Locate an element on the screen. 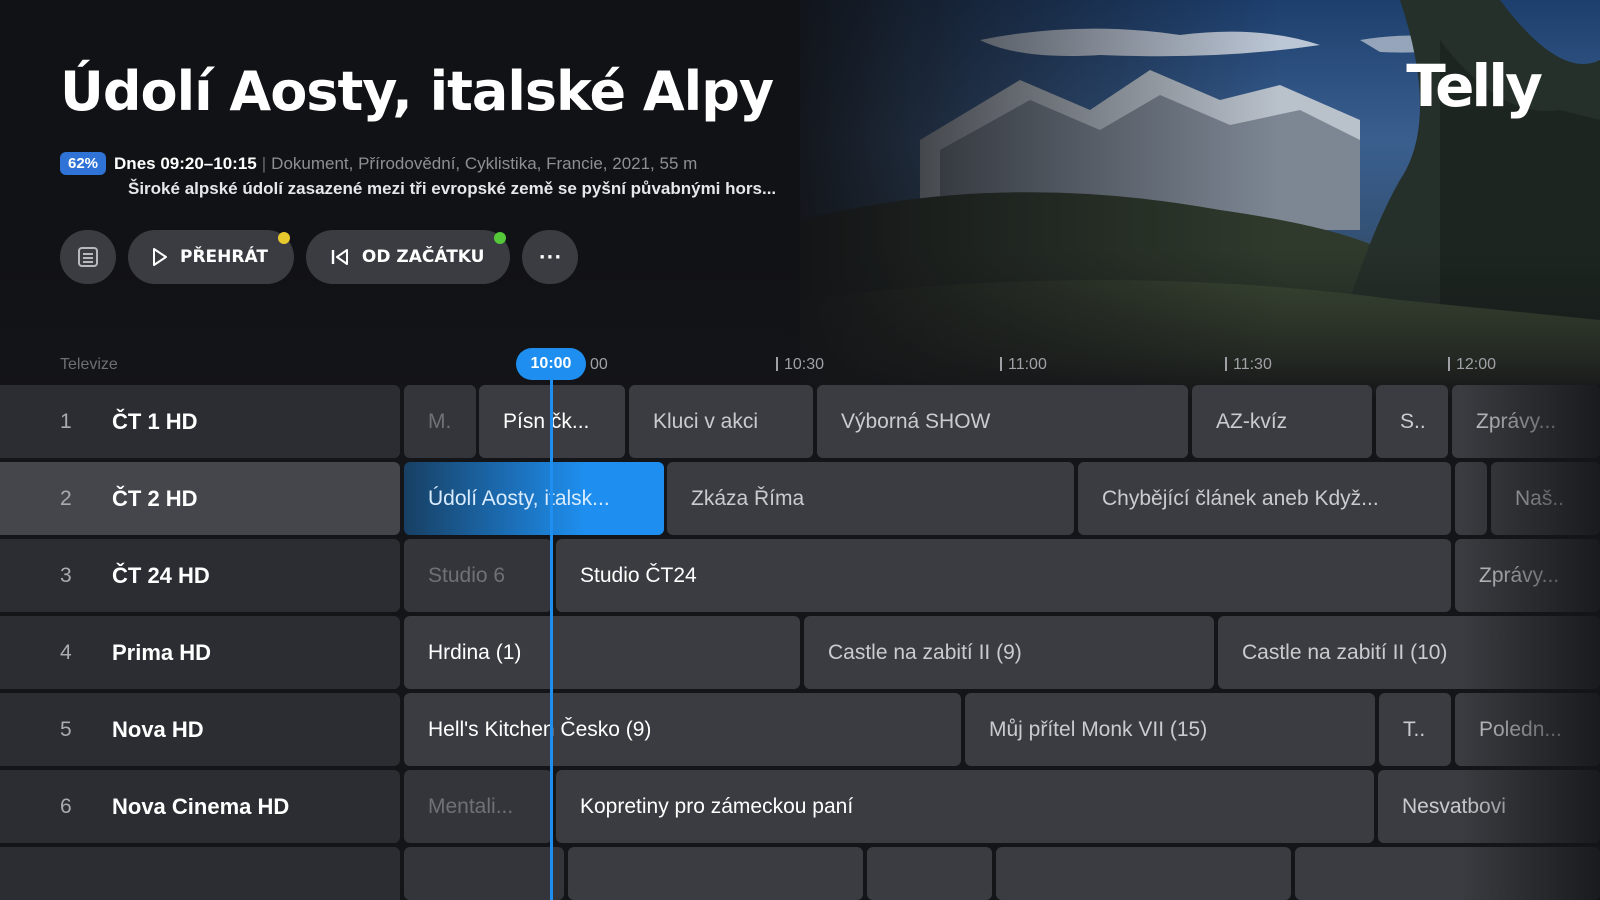  from-start-button: OD ZAČÁTKU is located at coordinates (408, 257).